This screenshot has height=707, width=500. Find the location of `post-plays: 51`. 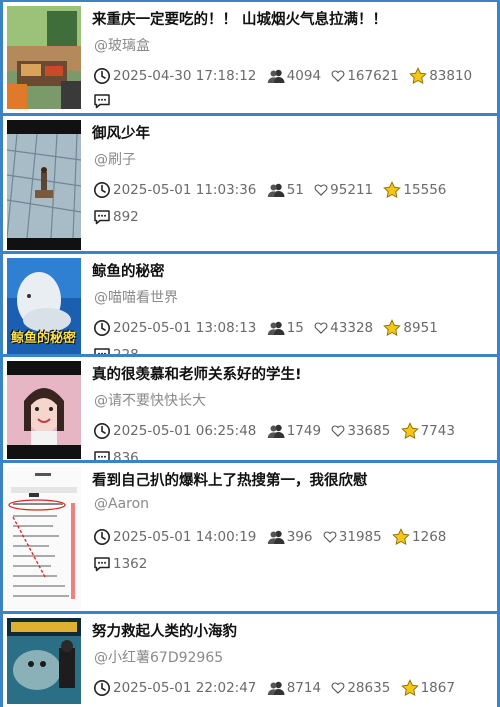

post-plays: 51 is located at coordinates (285, 190).